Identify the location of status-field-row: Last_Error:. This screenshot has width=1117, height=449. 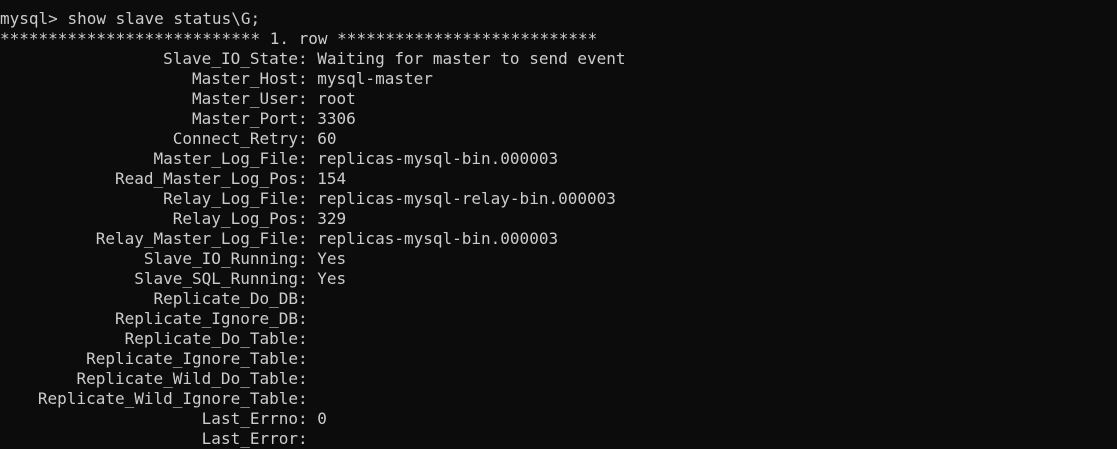
(558, 439).